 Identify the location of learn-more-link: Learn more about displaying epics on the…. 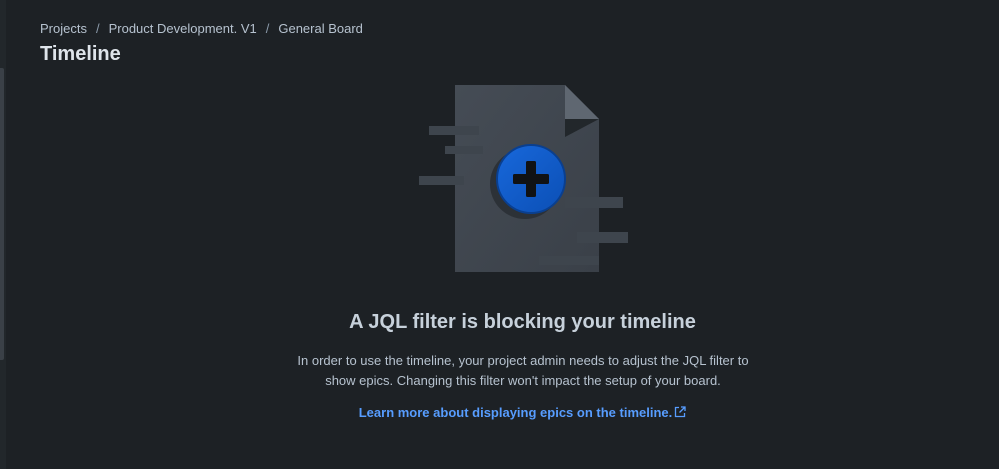
(499, 413).